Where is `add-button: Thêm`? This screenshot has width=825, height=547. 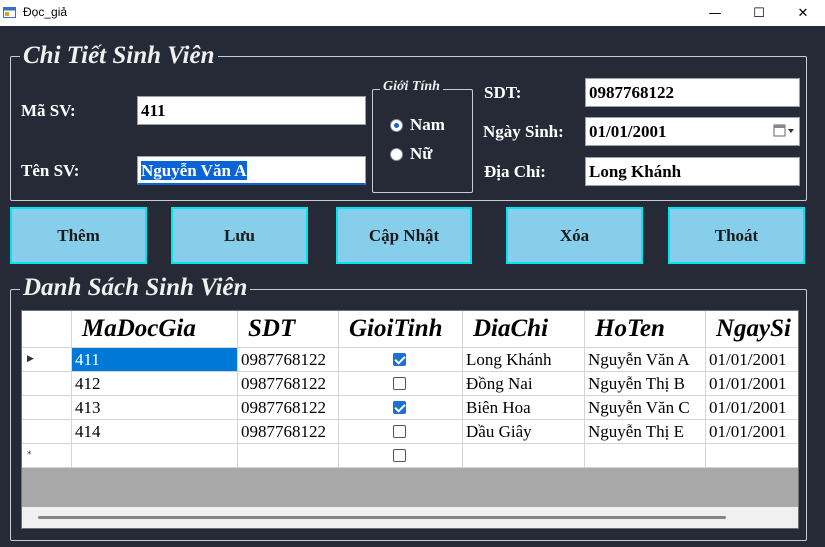 add-button: Thêm is located at coordinates (78, 235).